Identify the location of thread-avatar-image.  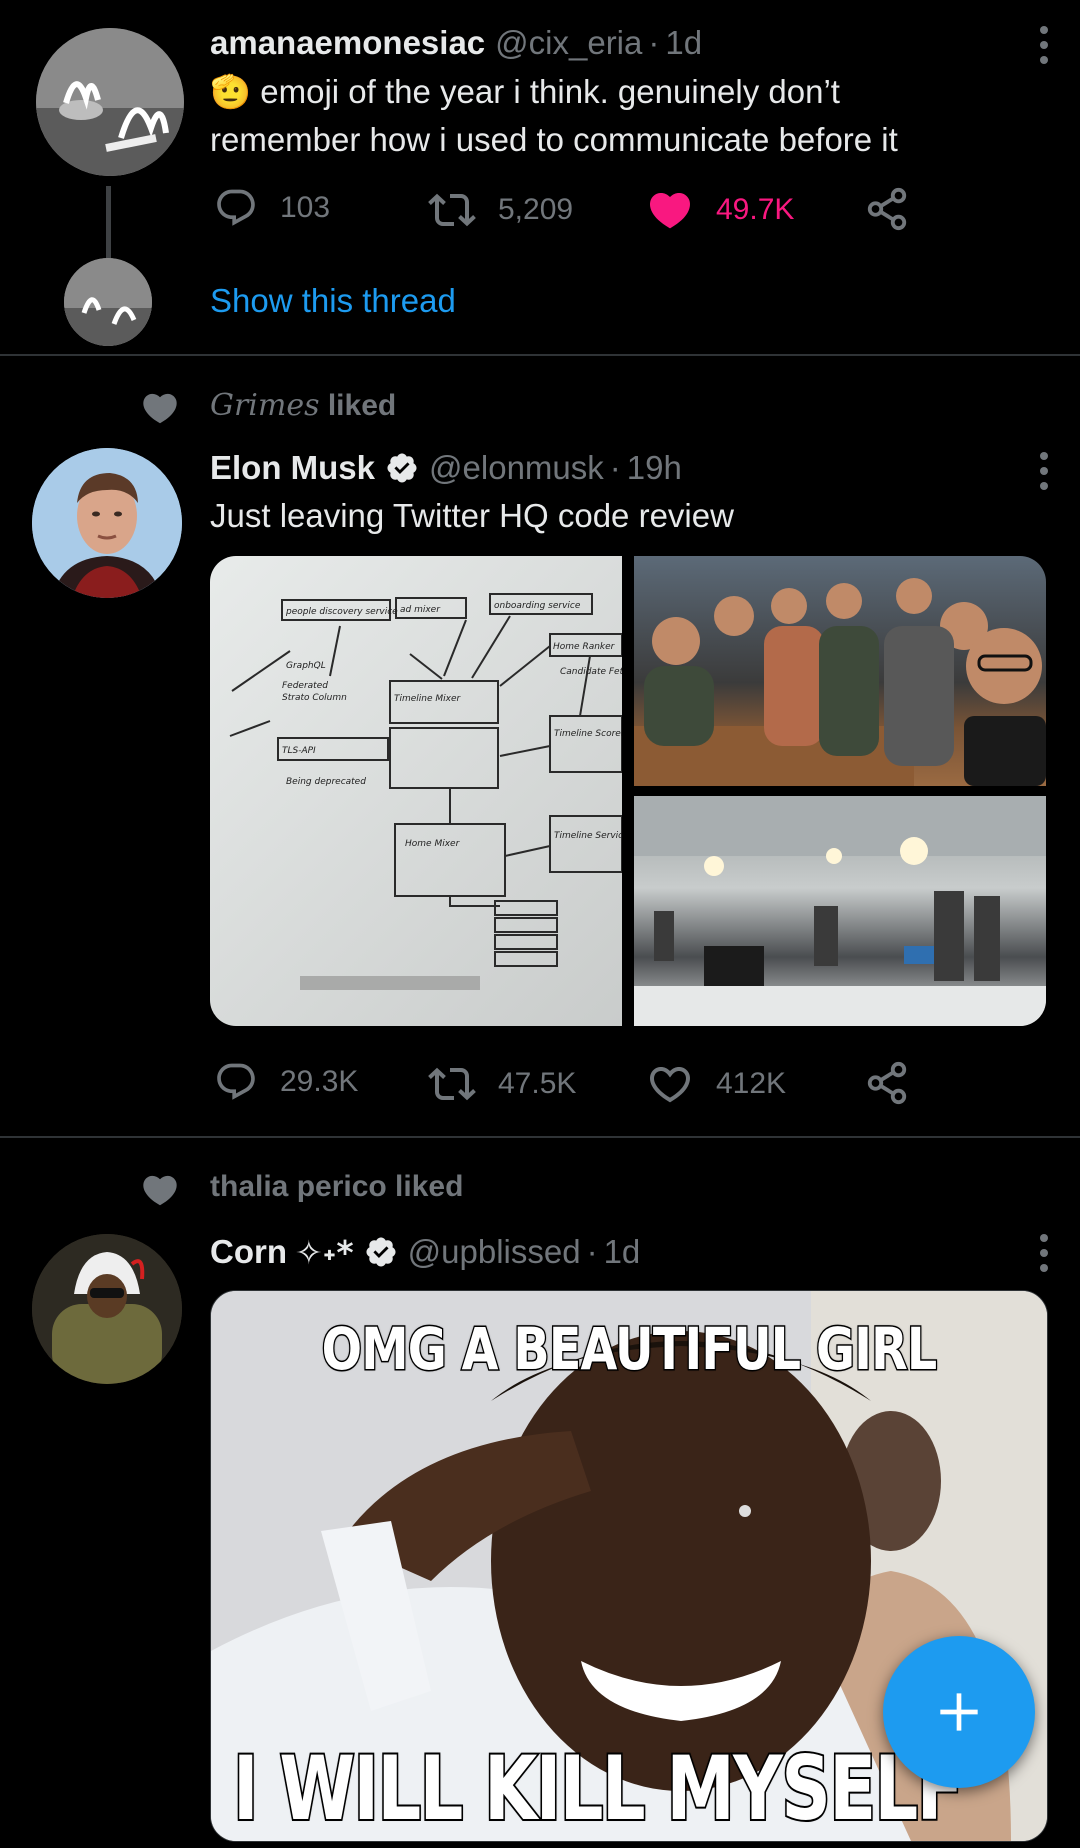
(108, 302).